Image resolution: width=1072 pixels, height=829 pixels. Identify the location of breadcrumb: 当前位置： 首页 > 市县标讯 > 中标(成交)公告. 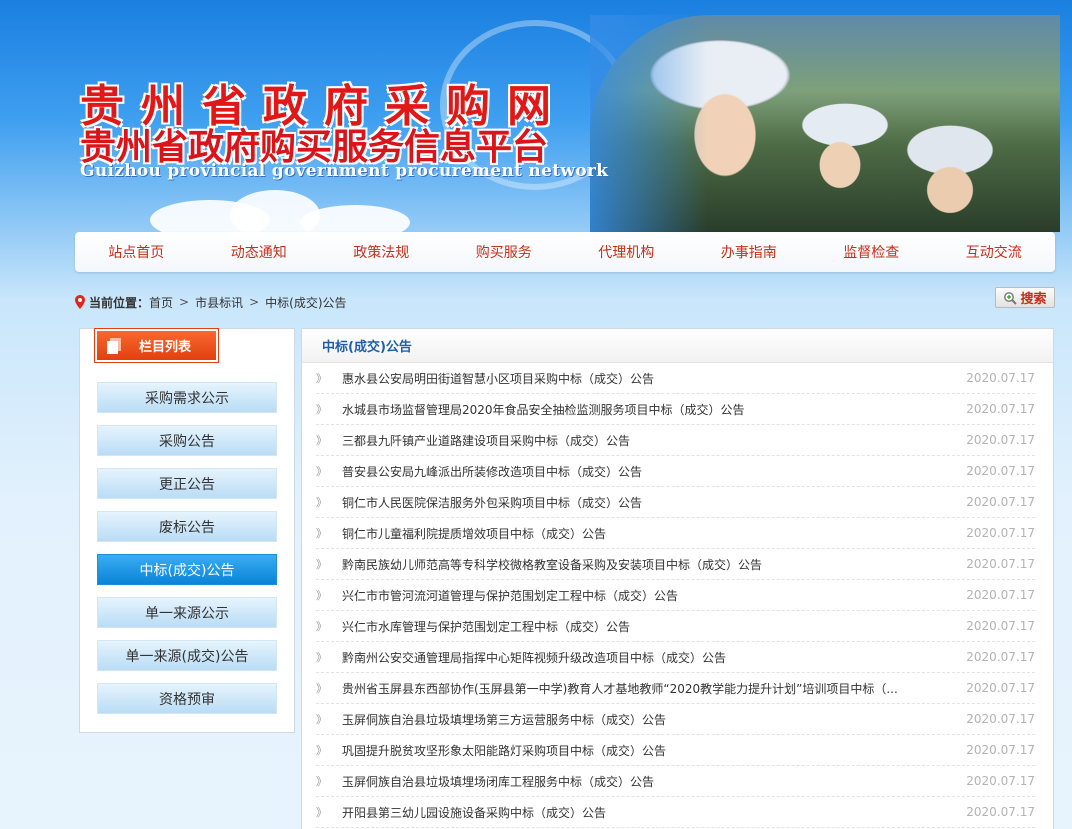
(211, 302).